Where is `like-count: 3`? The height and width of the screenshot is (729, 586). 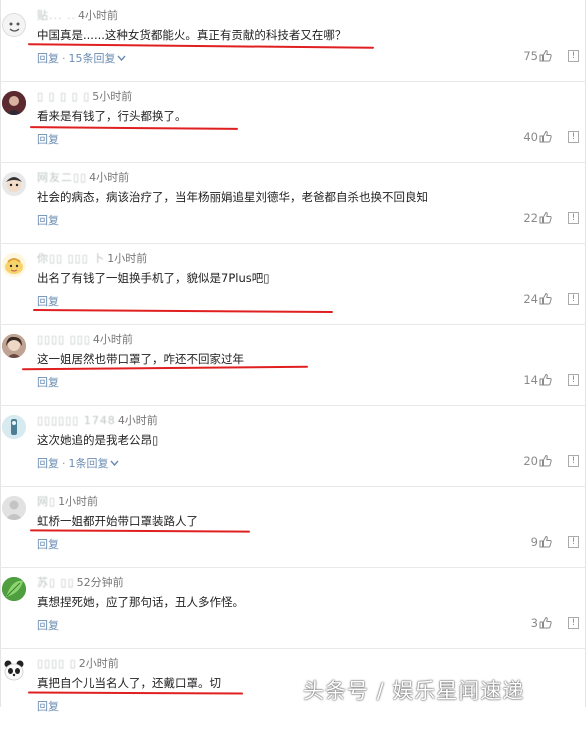
like-count: 3 is located at coordinates (534, 623).